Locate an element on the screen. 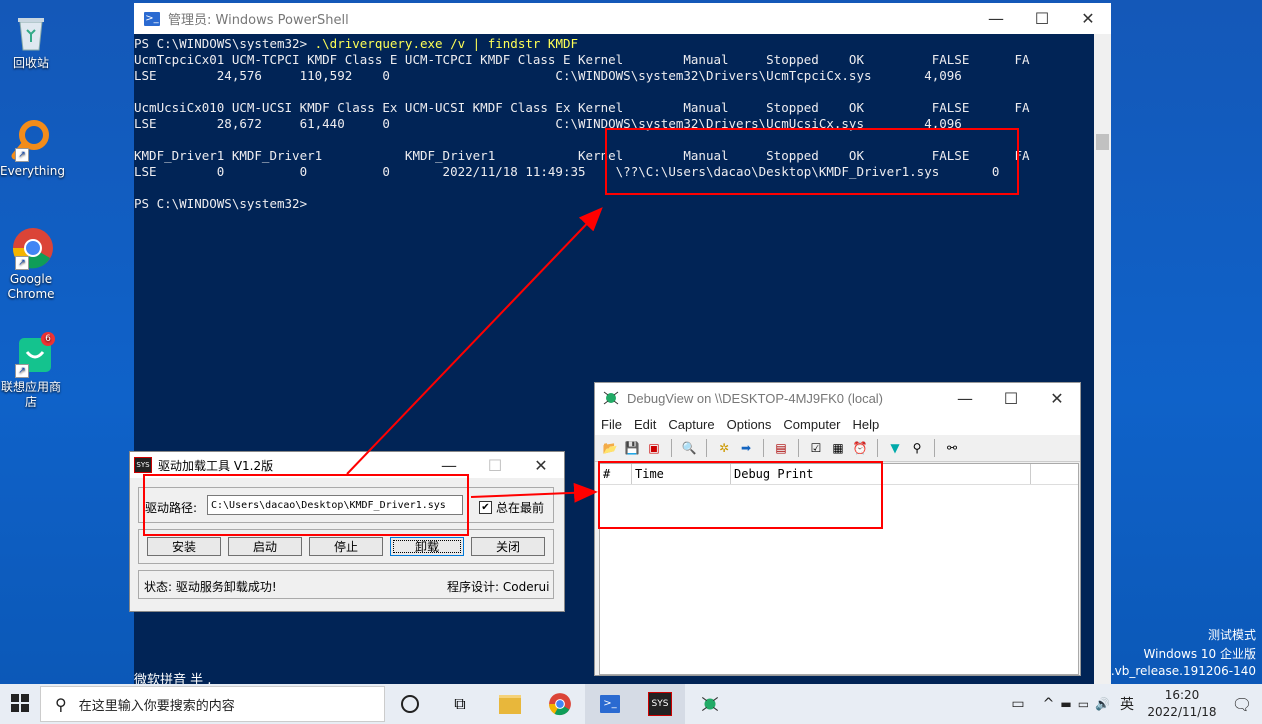 Image resolution: width=1262 pixels, height=724 pixels. tray-app-icon: ▭ is located at coordinates (1017, 704).